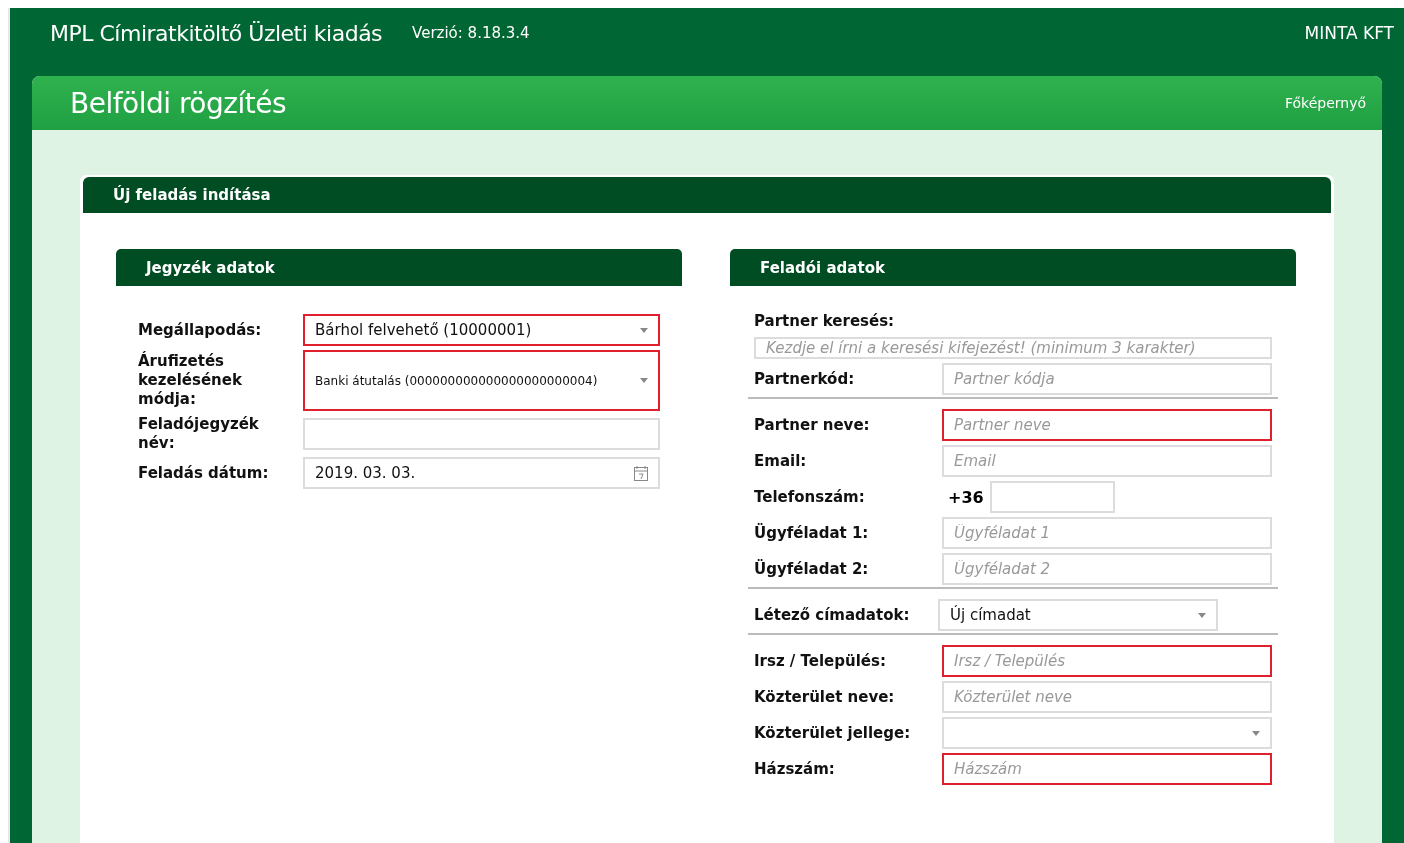 This screenshot has width=1404, height=843. Describe the element at coordinates (481, 330) in the screenshot. I see `dropdown-field: Bárhol felvehető (10000001)` at that location.